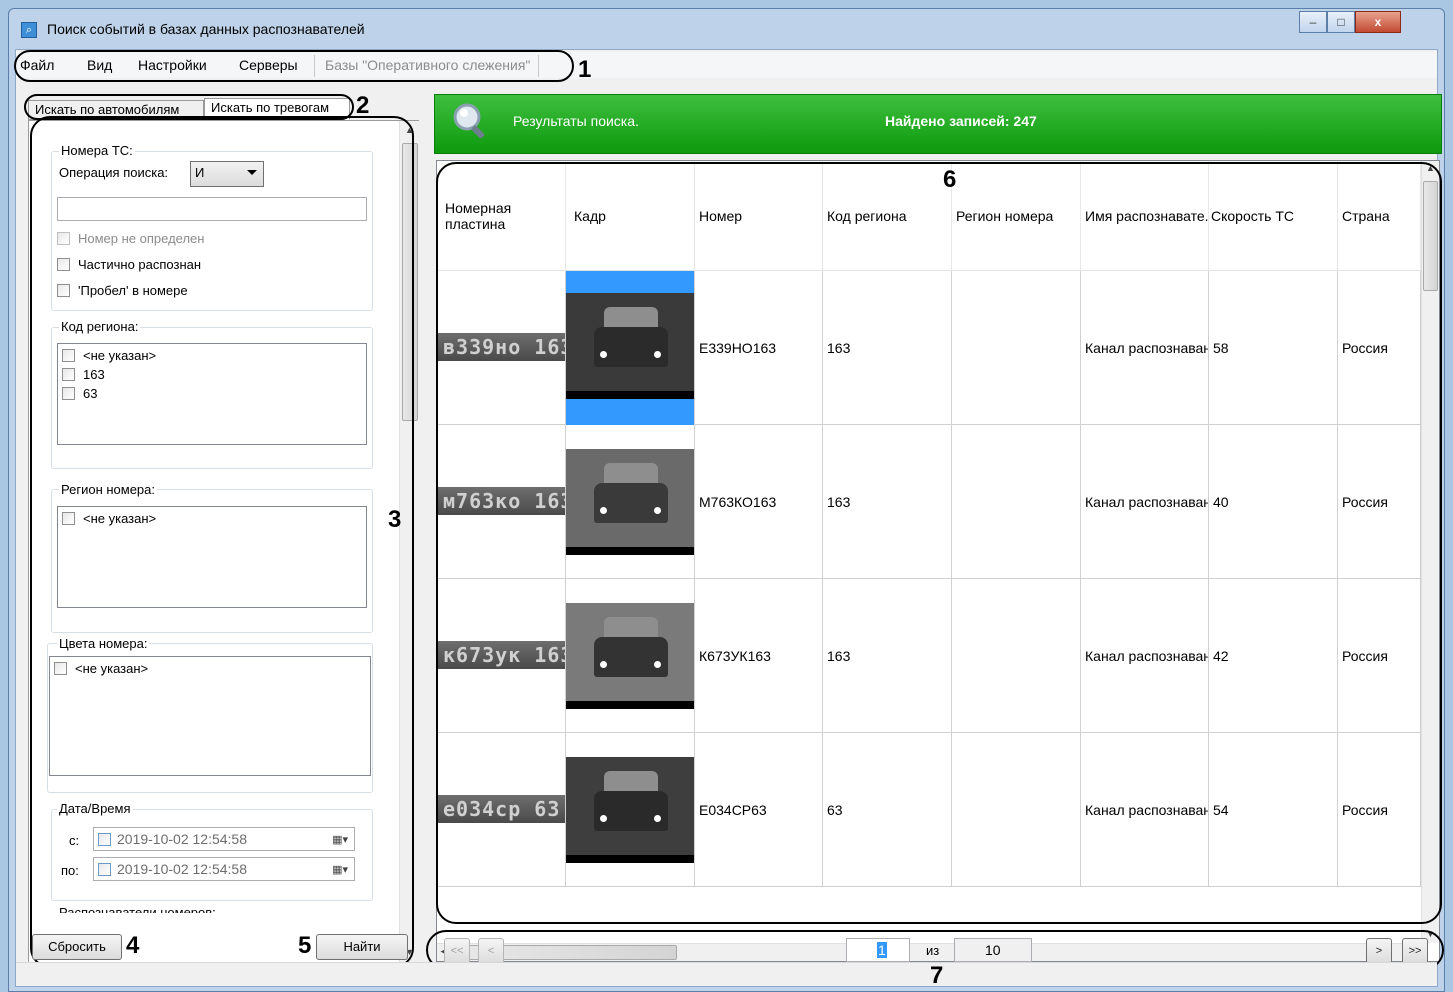 The height and width of the screenshot is (992, 1453). Describe the element at coordinates (961, 121) in the screenshot. I see `results-count: Найдено записей: 247` at that location.